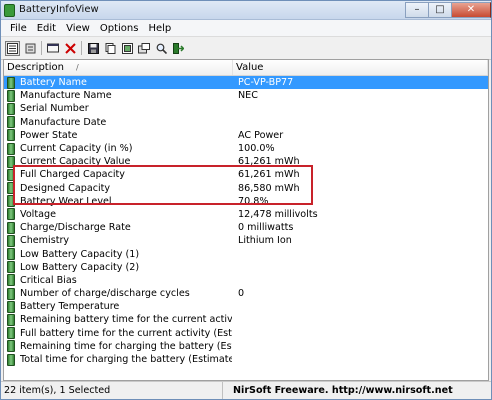  I want to click on refresh-icon, so click(53, 48).